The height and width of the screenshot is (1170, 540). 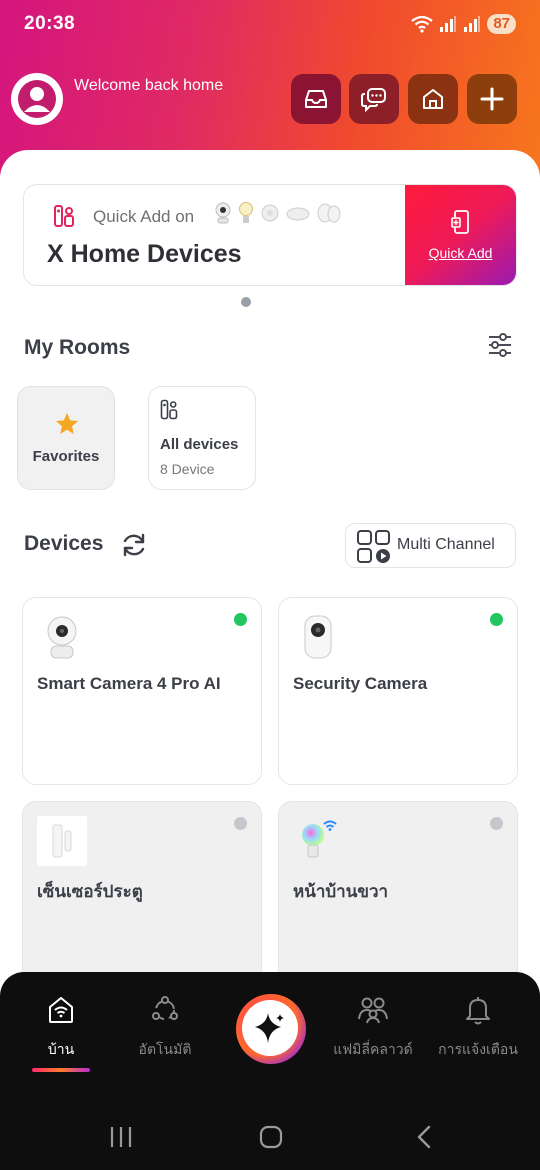 I want to click on carousel-indicator, so click(x=246, y=302).